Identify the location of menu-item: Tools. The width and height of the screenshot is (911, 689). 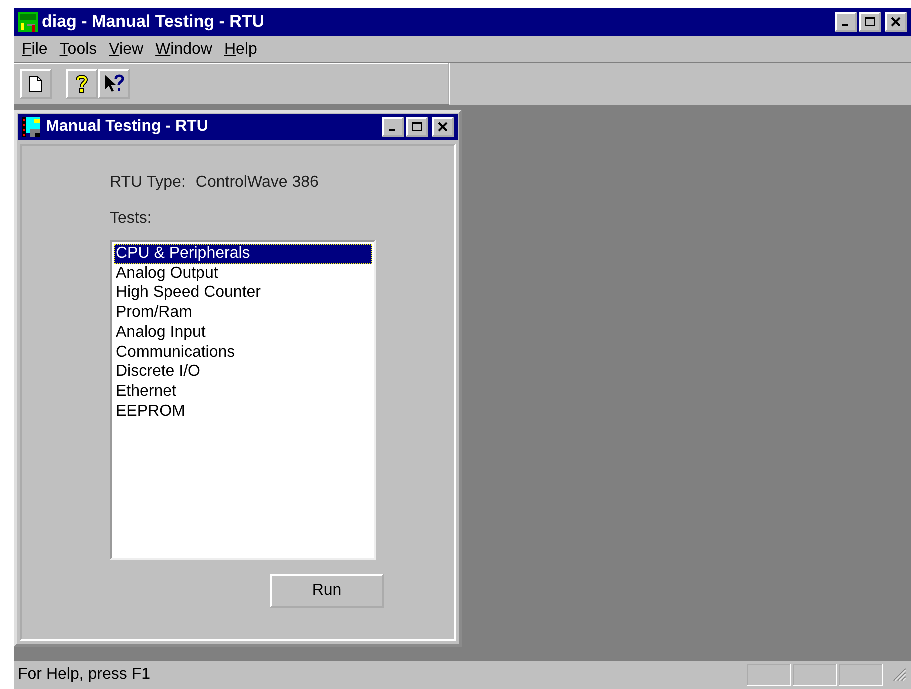
(79, 50).